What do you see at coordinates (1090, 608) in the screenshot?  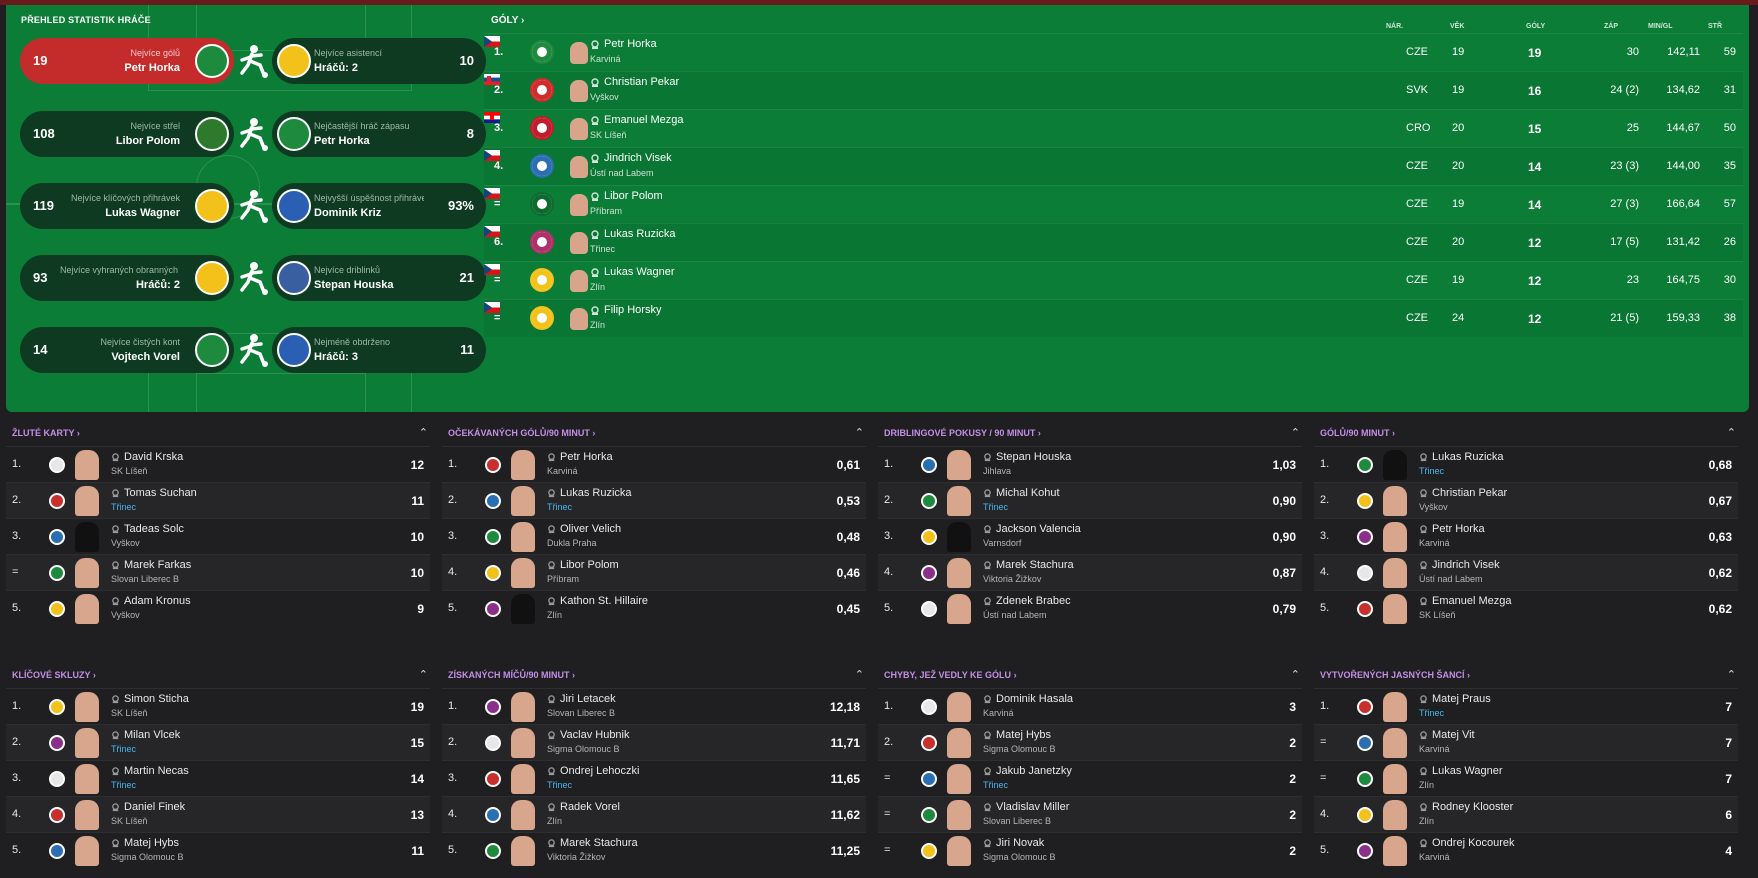 I see `list-item: 5. Zdenek Brabec Ústí nad Labem 0,79` at bounding box center [1090, 608].